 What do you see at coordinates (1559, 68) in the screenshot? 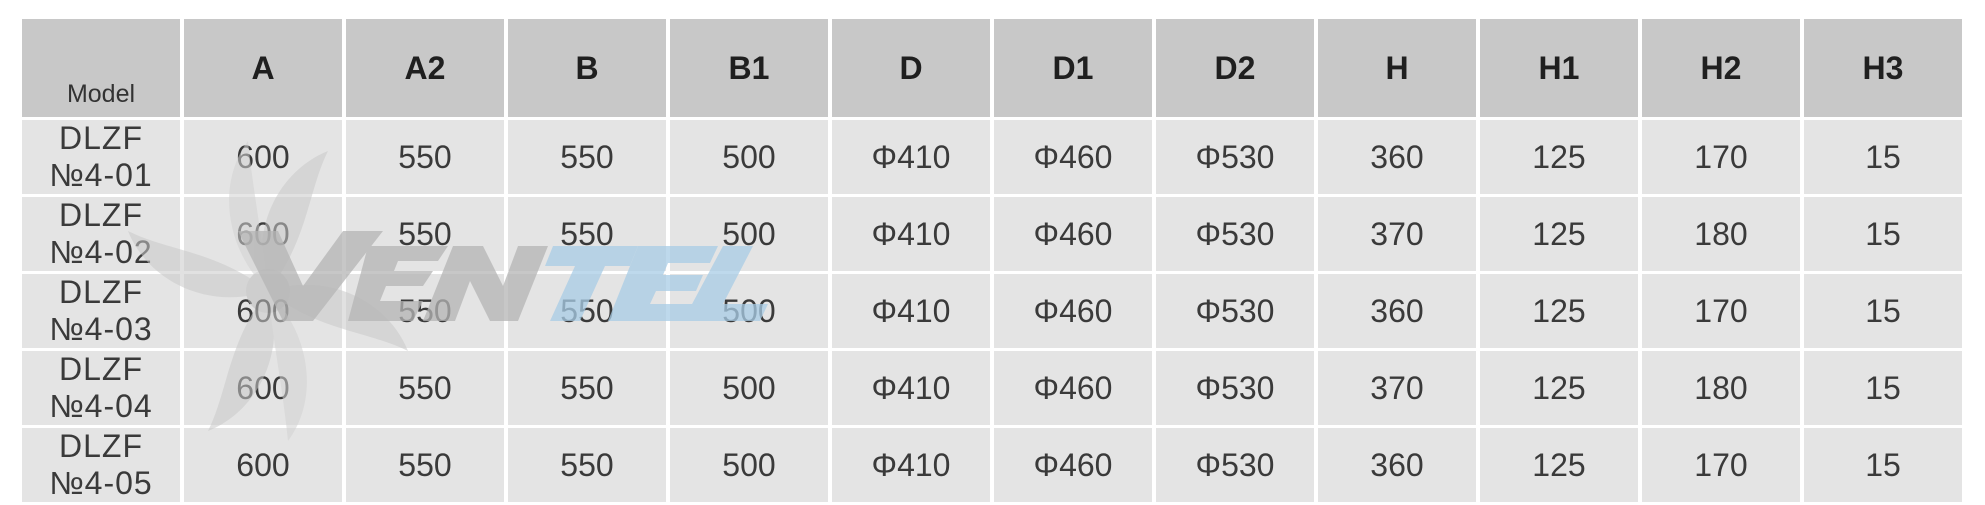
I see `column-header-h1: H1` at bounding box center [1559, 68].